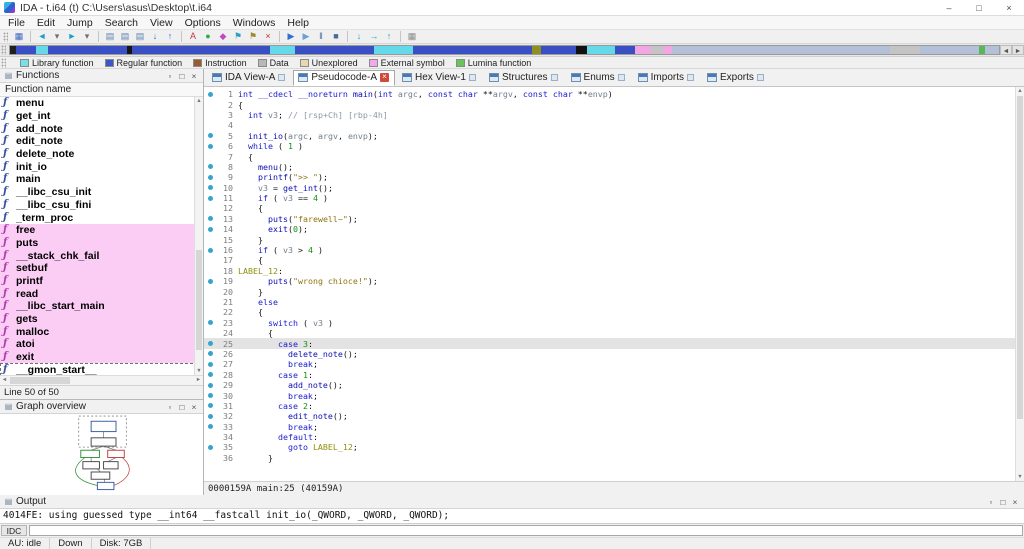 The image size is (1024, 549). Describe the element at coordinates (1003, 502) in the screenshot. I see `output-maximize-icon: □` at that location.